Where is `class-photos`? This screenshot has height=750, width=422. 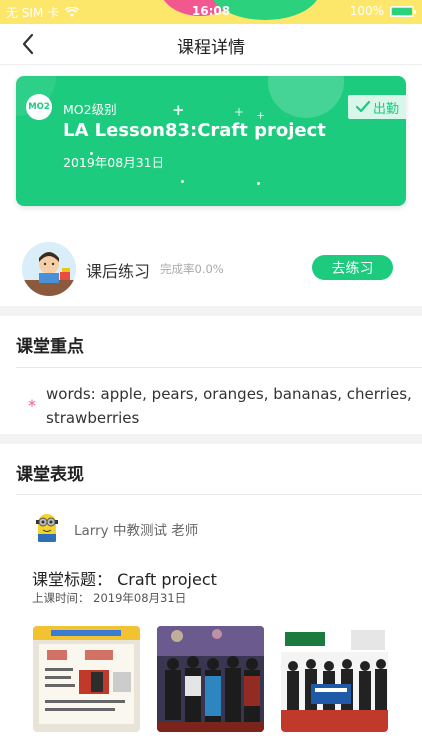
class-photos is located at coordinates (211, 679).